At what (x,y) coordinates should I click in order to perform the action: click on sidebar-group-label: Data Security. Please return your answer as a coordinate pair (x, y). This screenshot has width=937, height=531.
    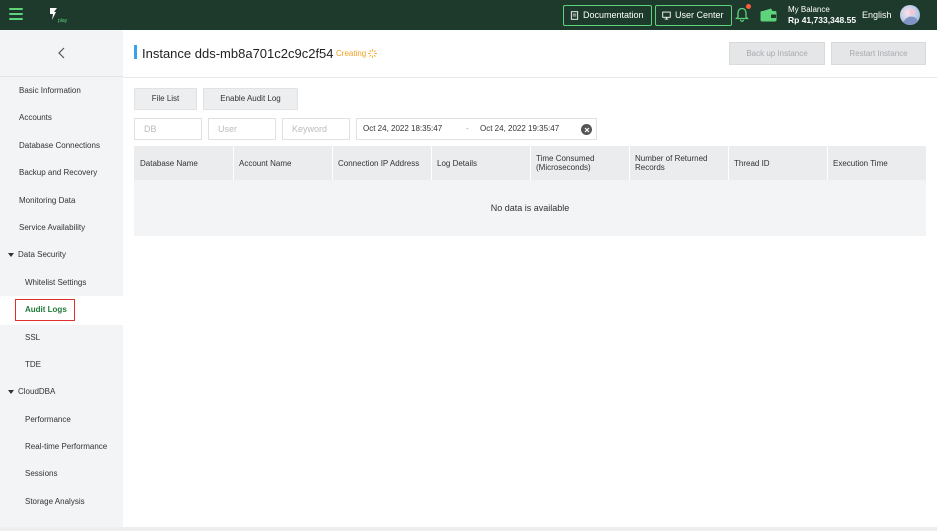
    Looking at the image, I should click on (42, 254).